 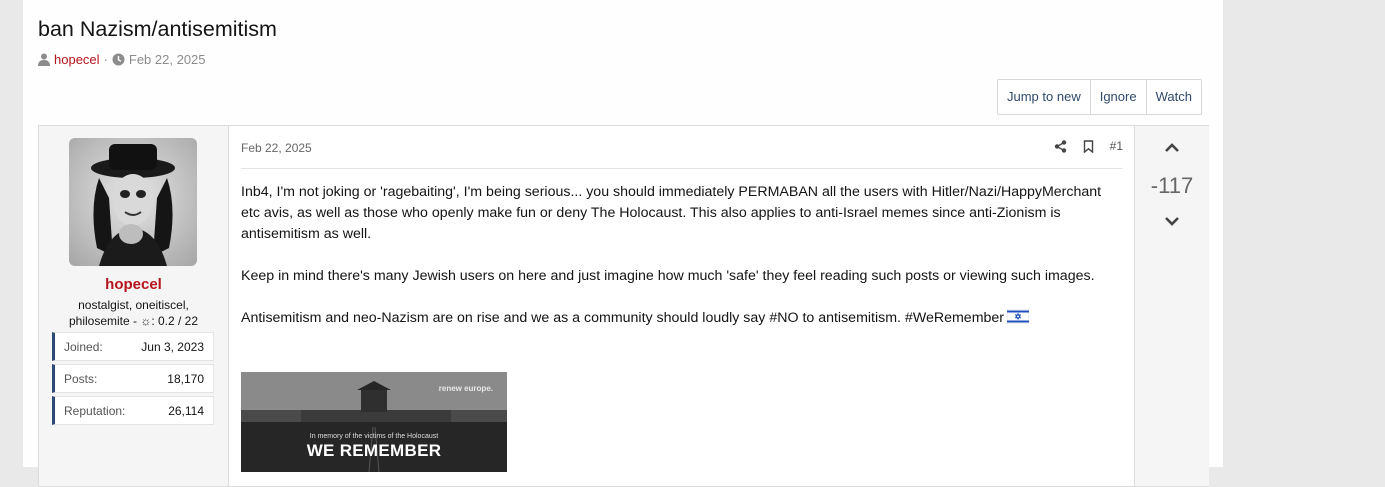 I want to click on chevron-up-icon, so click(x=1172, y=150).